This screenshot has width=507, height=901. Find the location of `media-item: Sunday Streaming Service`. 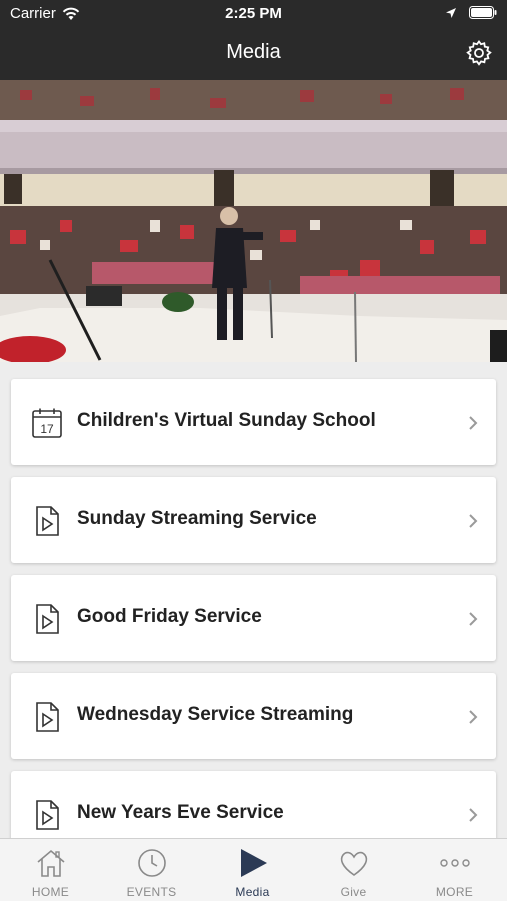

media-item: Sunday Streaming Service is located at coordinates (253, 520).